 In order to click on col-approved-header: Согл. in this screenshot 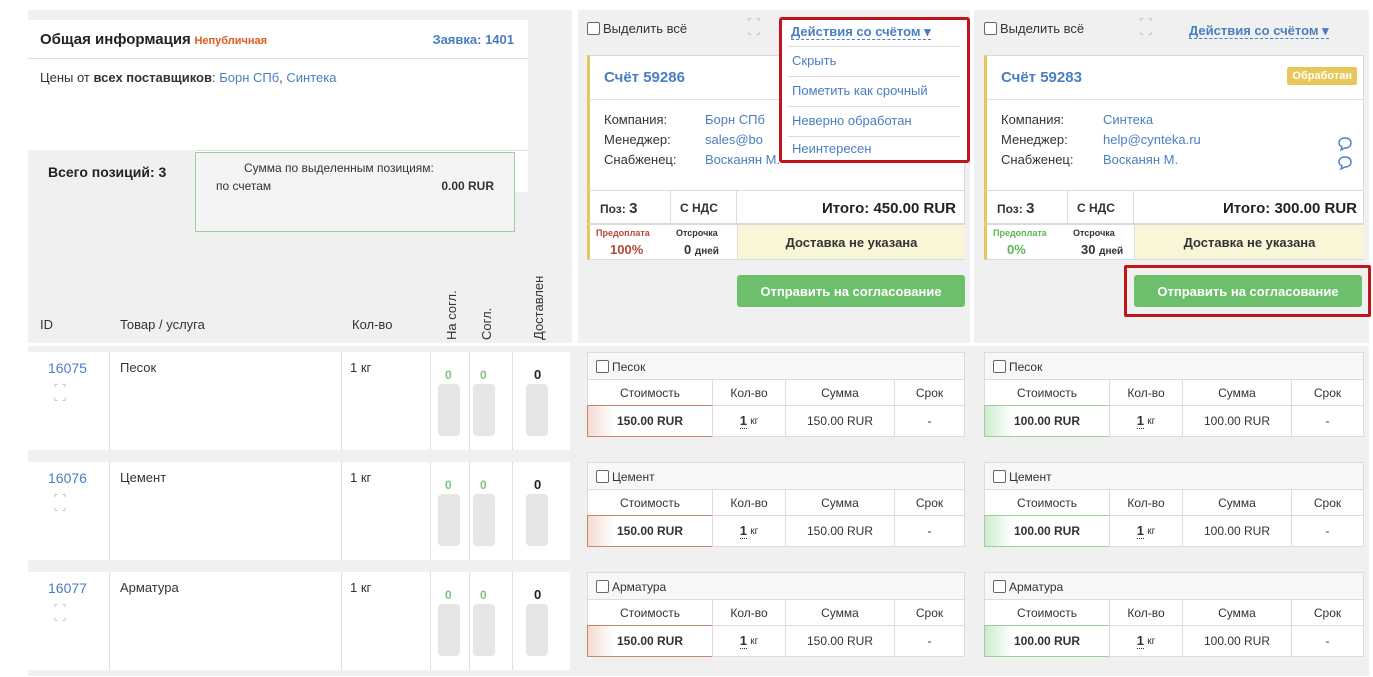, I will do `click(486, 323)`.